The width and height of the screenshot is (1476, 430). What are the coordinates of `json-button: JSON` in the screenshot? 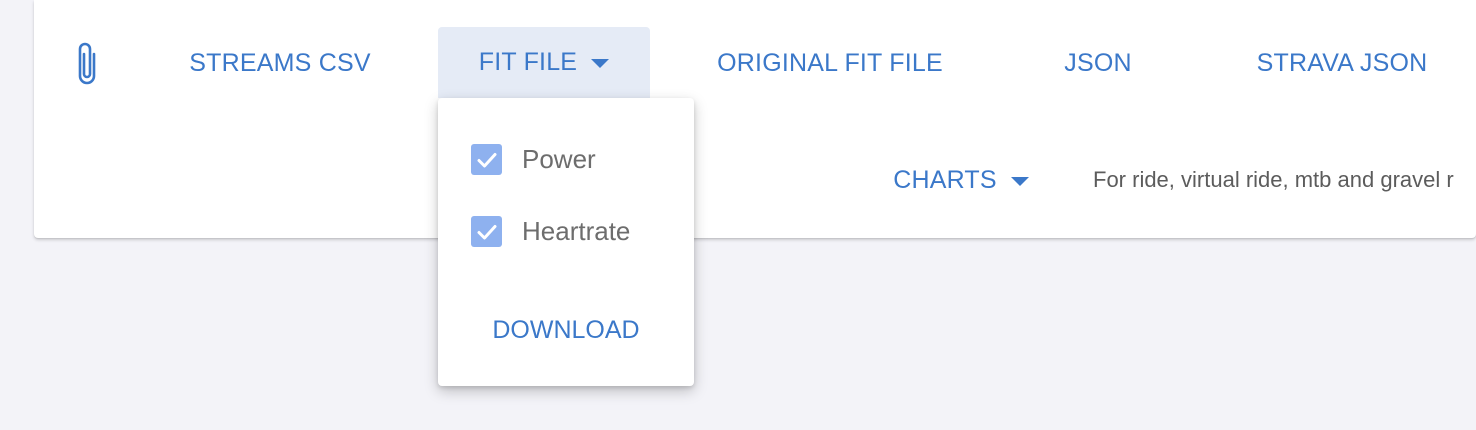 It's located at (1098, 63).